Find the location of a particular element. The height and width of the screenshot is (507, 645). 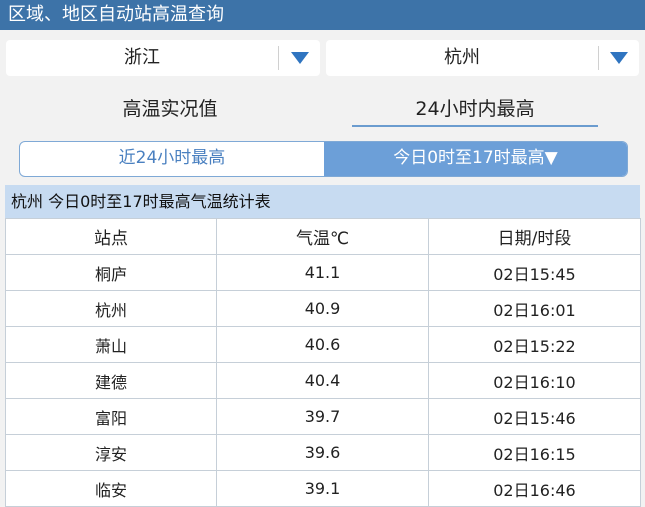

temperature-cell: 39.6 is located at coordinates (322, 452).